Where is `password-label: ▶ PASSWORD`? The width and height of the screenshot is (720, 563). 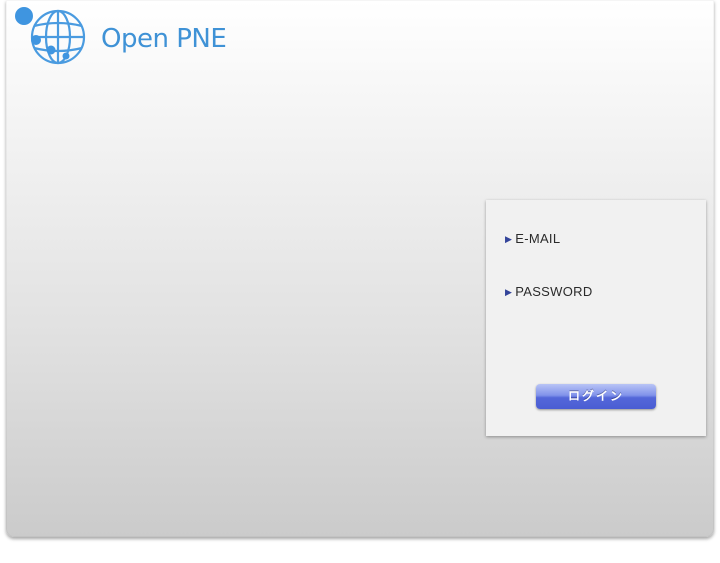 password-label: ▶ PASSWORD is located at coordinates (549, 291).